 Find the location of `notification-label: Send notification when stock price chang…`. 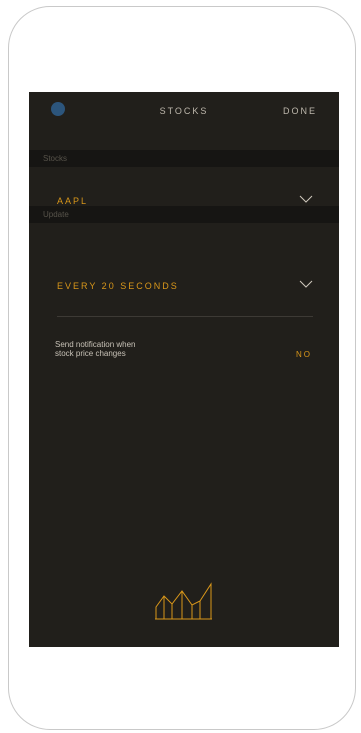

notification-label: Send notification when stock price chang… is located at coordinates (130, 349).